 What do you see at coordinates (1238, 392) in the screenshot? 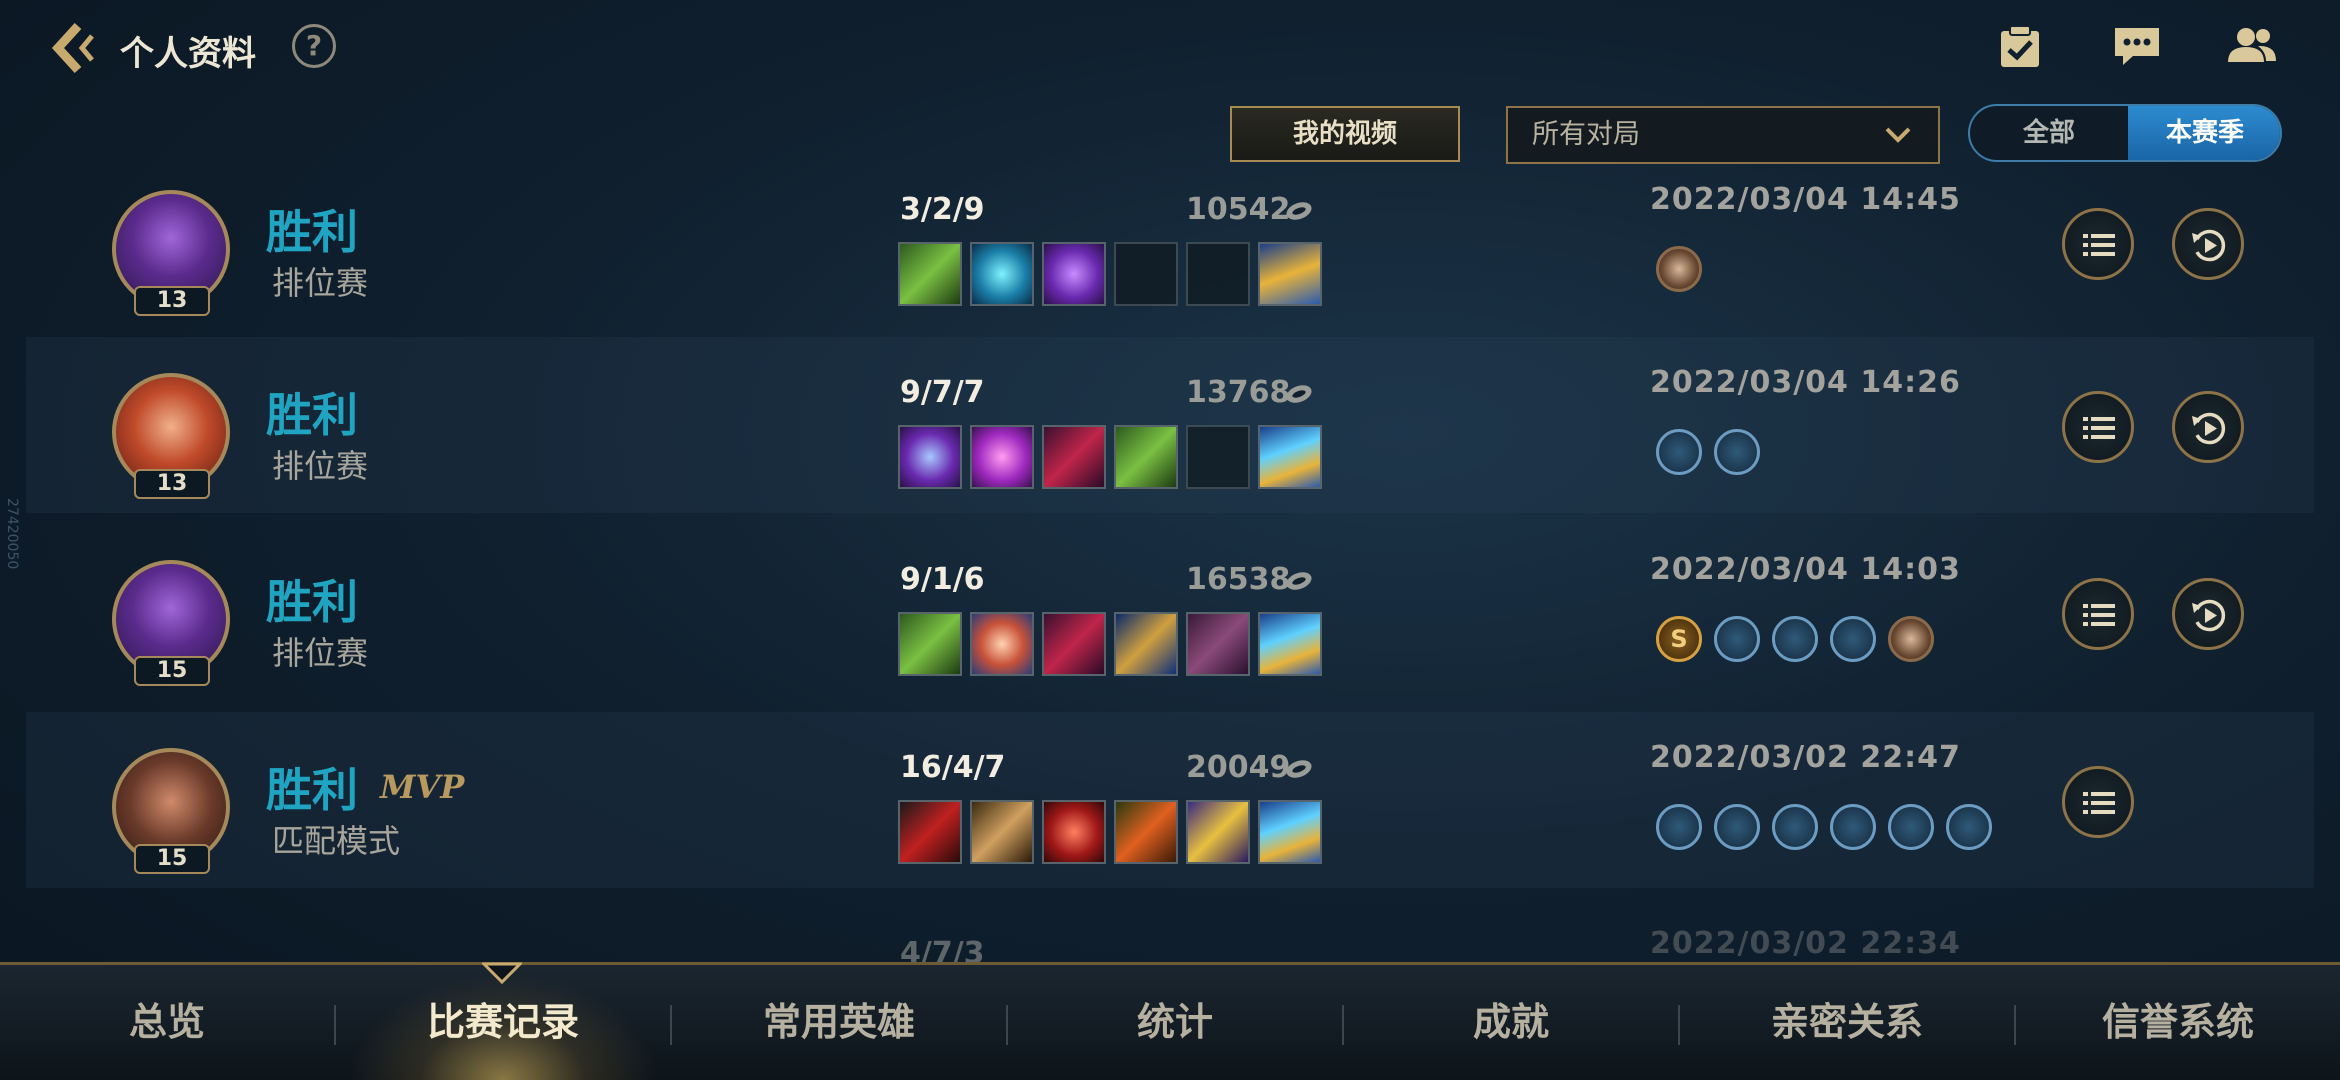
I see `gold-earned: 13768` at bounding box center [1238, 392].